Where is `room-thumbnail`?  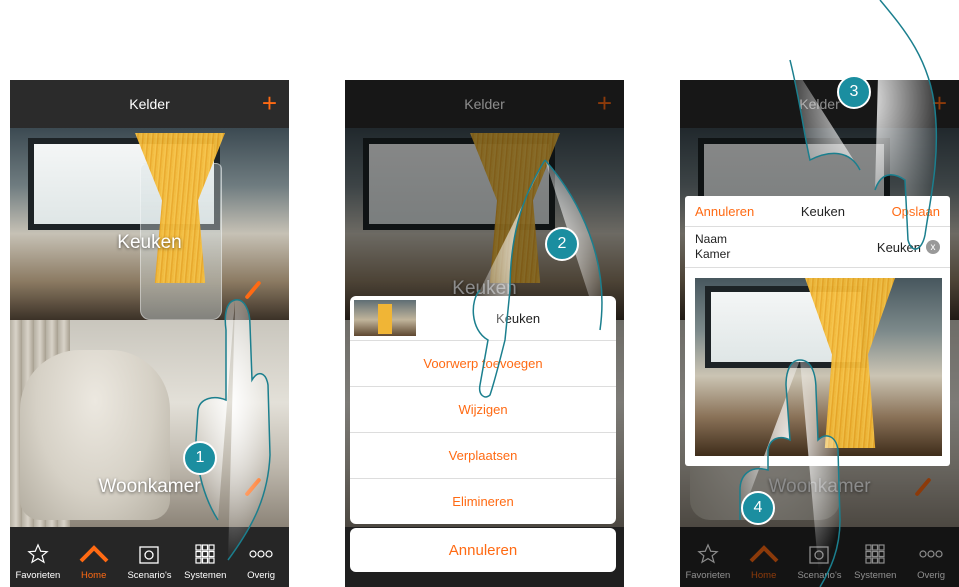 room-thumbnail is located at coordinates (385, 318).